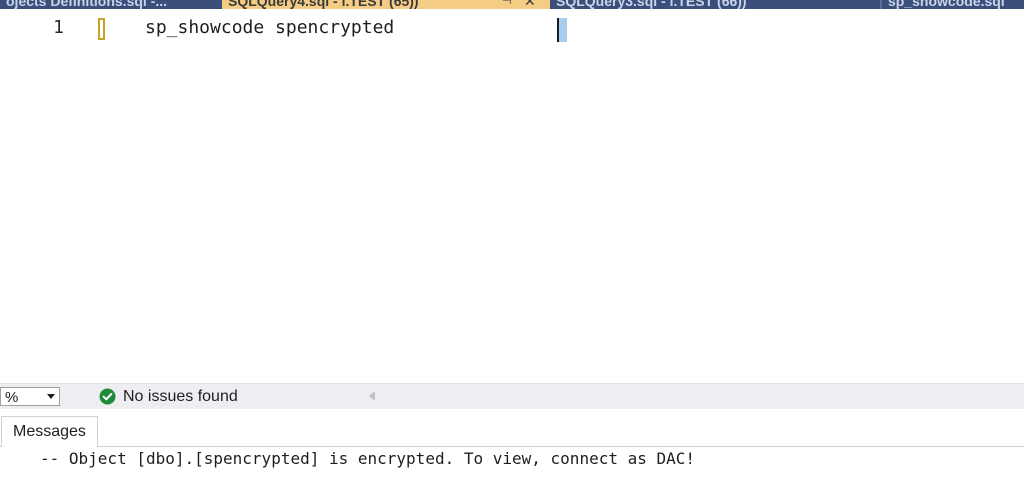 This screenshot has height=489, width=1024. I want to click on line-number: 1, so click(58, 27).